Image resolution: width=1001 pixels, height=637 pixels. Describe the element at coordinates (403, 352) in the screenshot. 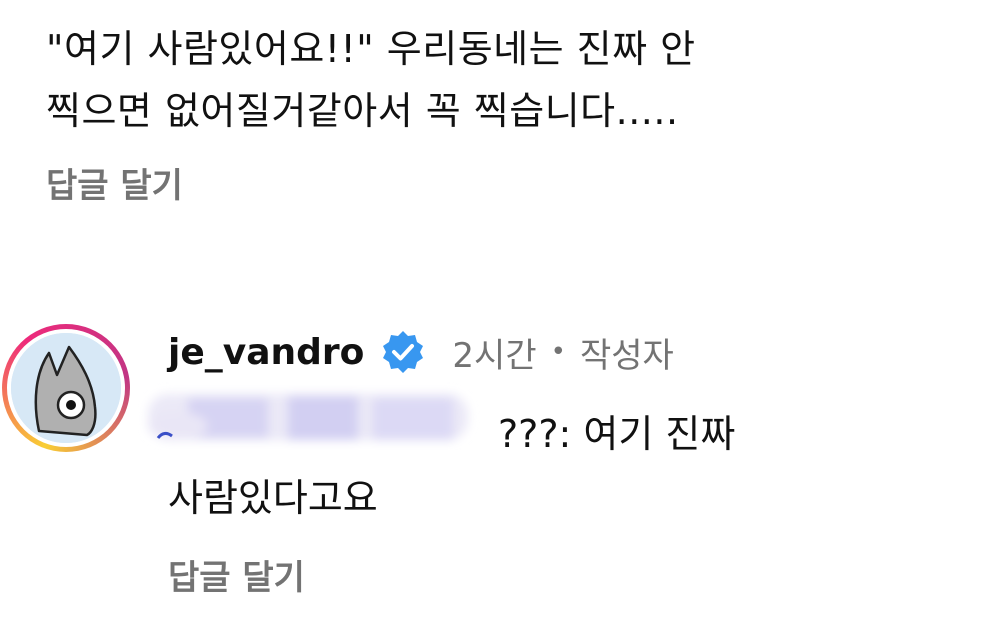

I see `verified-badge-icon` at that location.